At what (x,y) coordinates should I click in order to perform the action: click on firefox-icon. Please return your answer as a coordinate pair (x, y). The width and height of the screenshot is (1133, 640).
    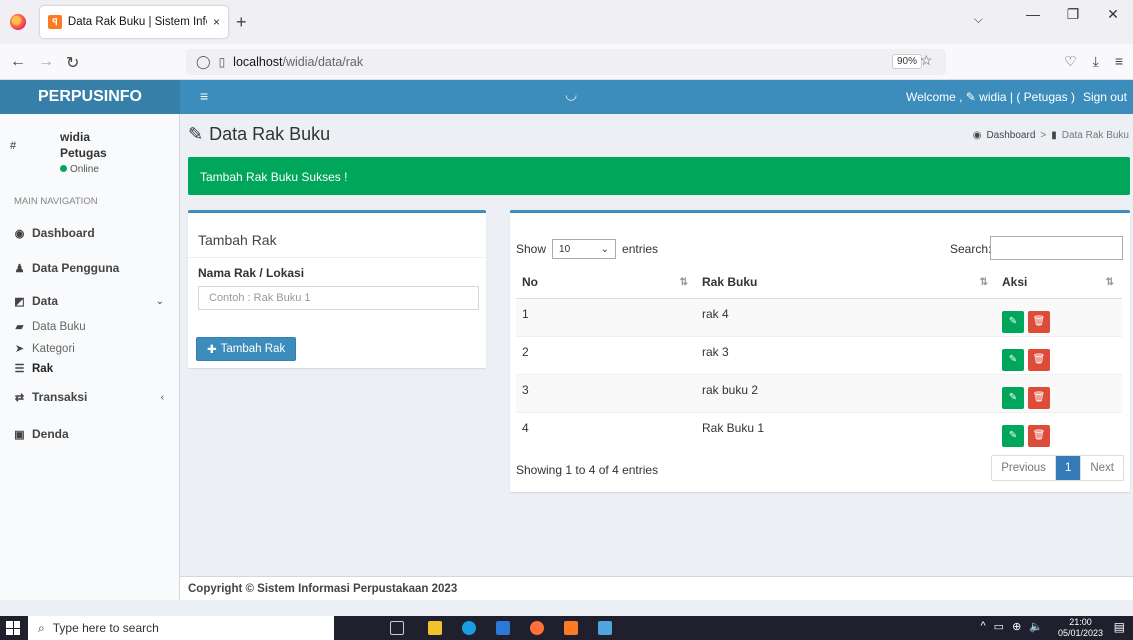
    Looking at the image, I should click on (18, 22).